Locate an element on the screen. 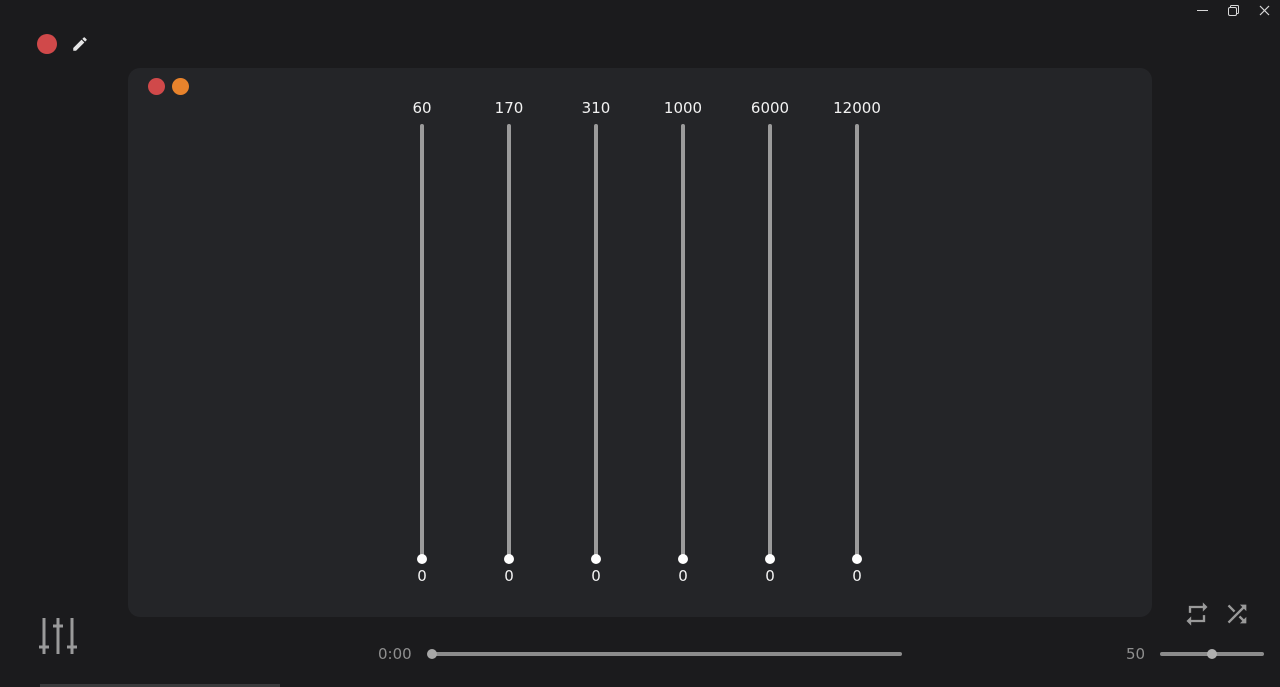  eq-band-12000: 12000 0 is located at coordinates (857, 342).